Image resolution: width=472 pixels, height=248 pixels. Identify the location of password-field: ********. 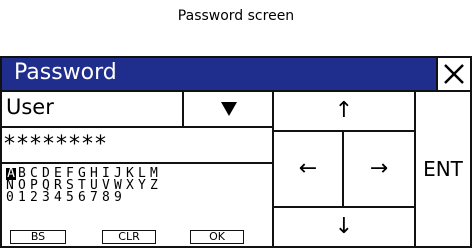
(137, 146).